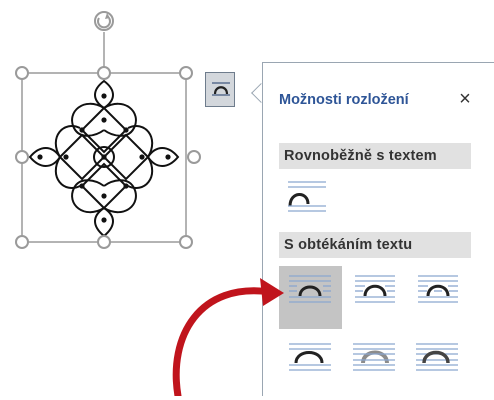  Describe the element at coordinates (310, 289) in the screenshot. I see `wrap-square-icon` at that location.